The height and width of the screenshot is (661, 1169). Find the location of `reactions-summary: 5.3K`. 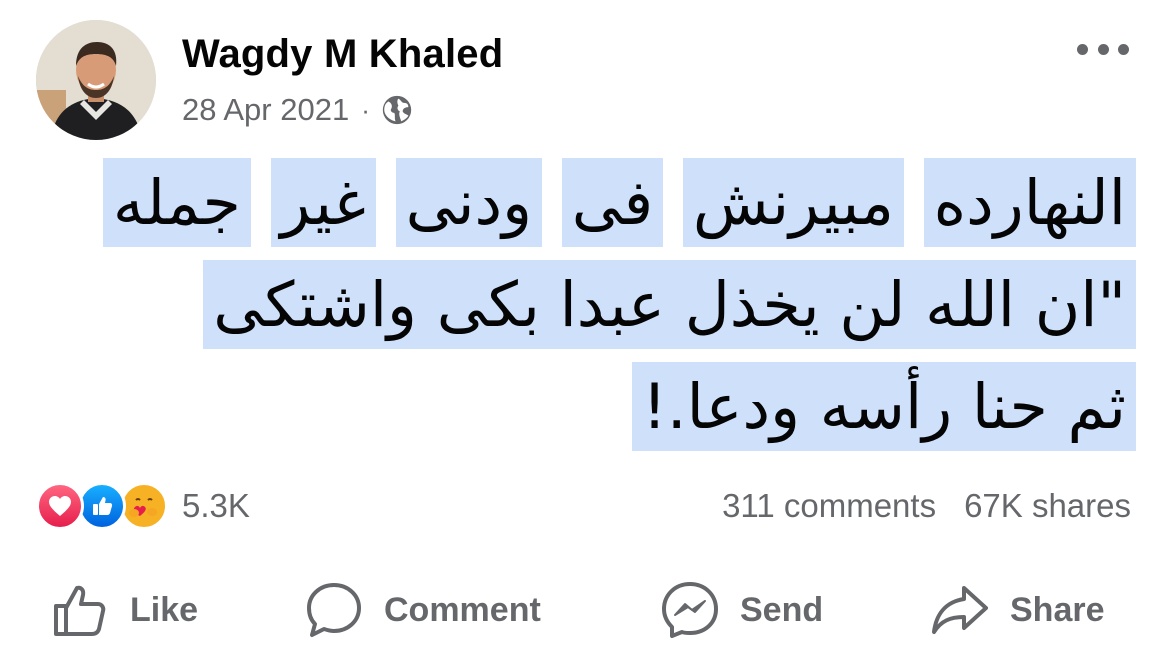

reactions-summary: 5.3K is located at coordinates (143, 506).